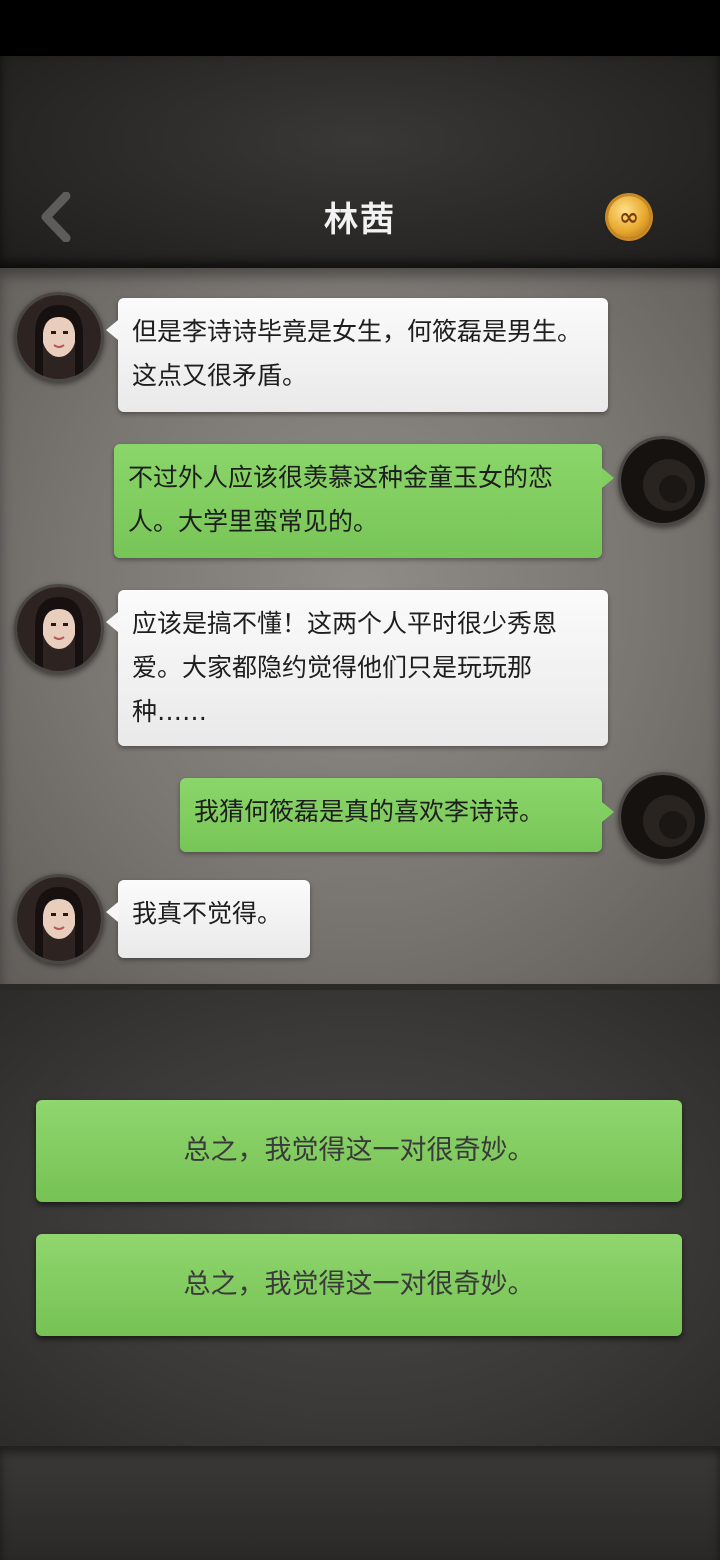 The image size is (720, 1560). What do you see at coordinates (360, 162) in the screenshot?
I see `header: 林茜 ∞` at bounding box center [360, 162].